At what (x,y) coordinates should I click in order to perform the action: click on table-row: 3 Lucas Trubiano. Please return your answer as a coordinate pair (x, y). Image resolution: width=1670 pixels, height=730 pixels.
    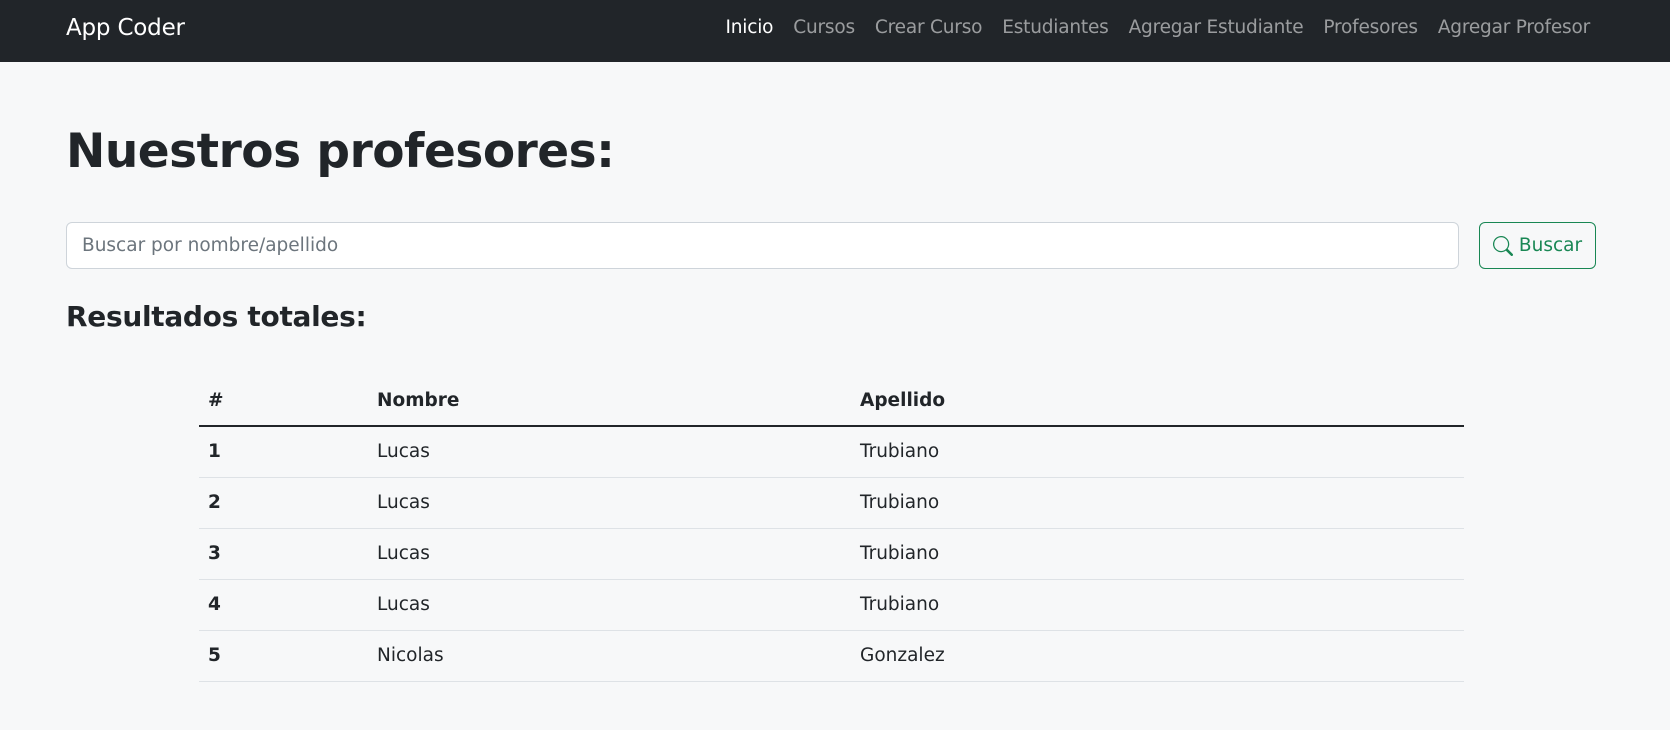
    Looking at the image, I should click on (831, 554).